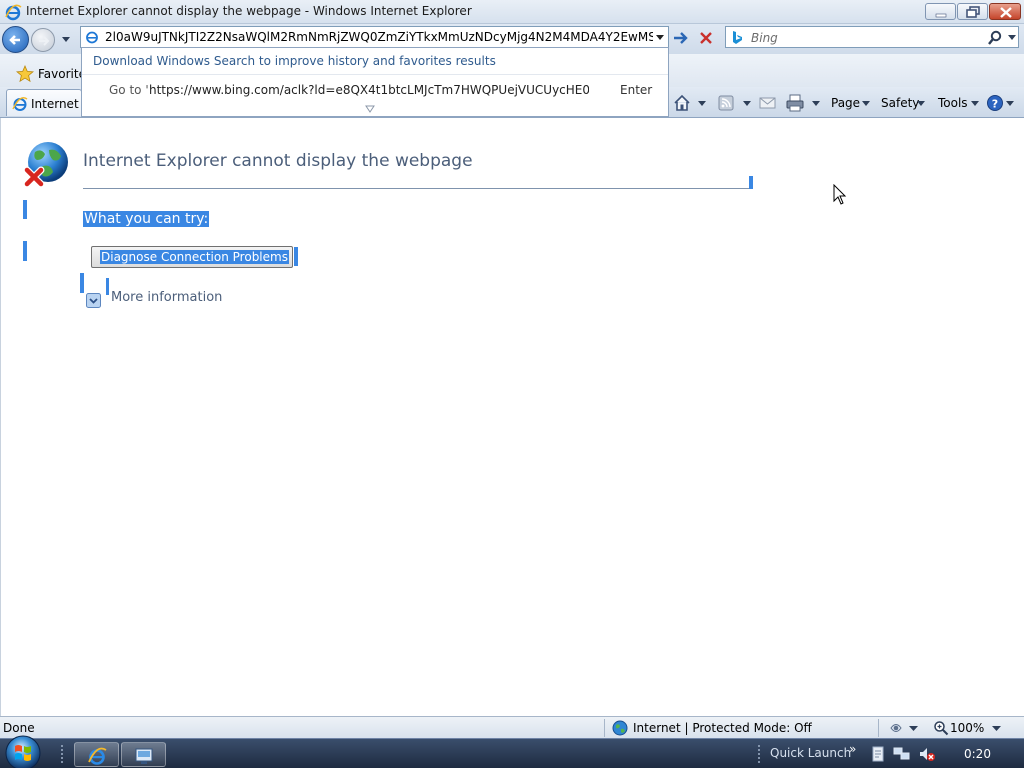  Describe the element at coordinates (512, 727) in the screenshot. I see `status-bar: Done Internet | Protected Mode: Off 100%` at that location.